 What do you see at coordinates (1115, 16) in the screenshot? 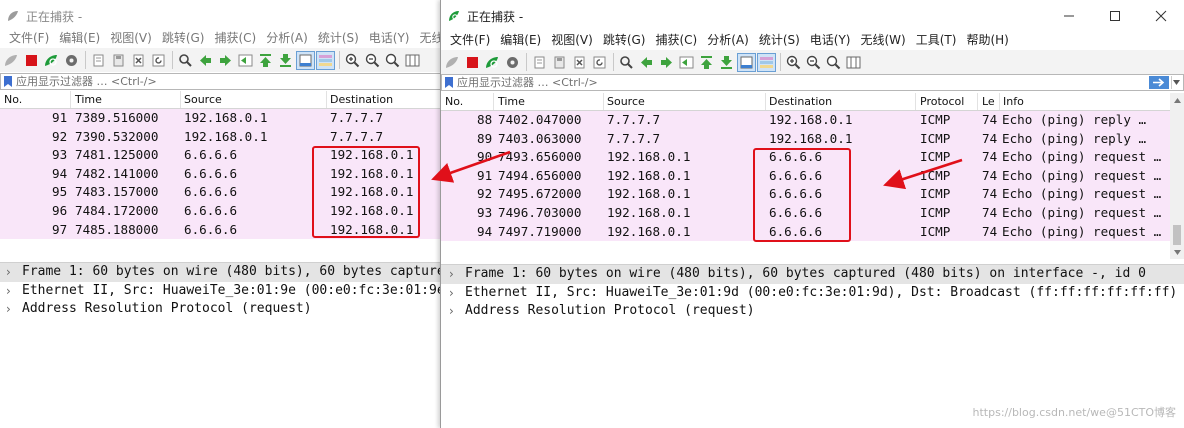
I see `maximize-icon` at bounding box center [1115, 16].